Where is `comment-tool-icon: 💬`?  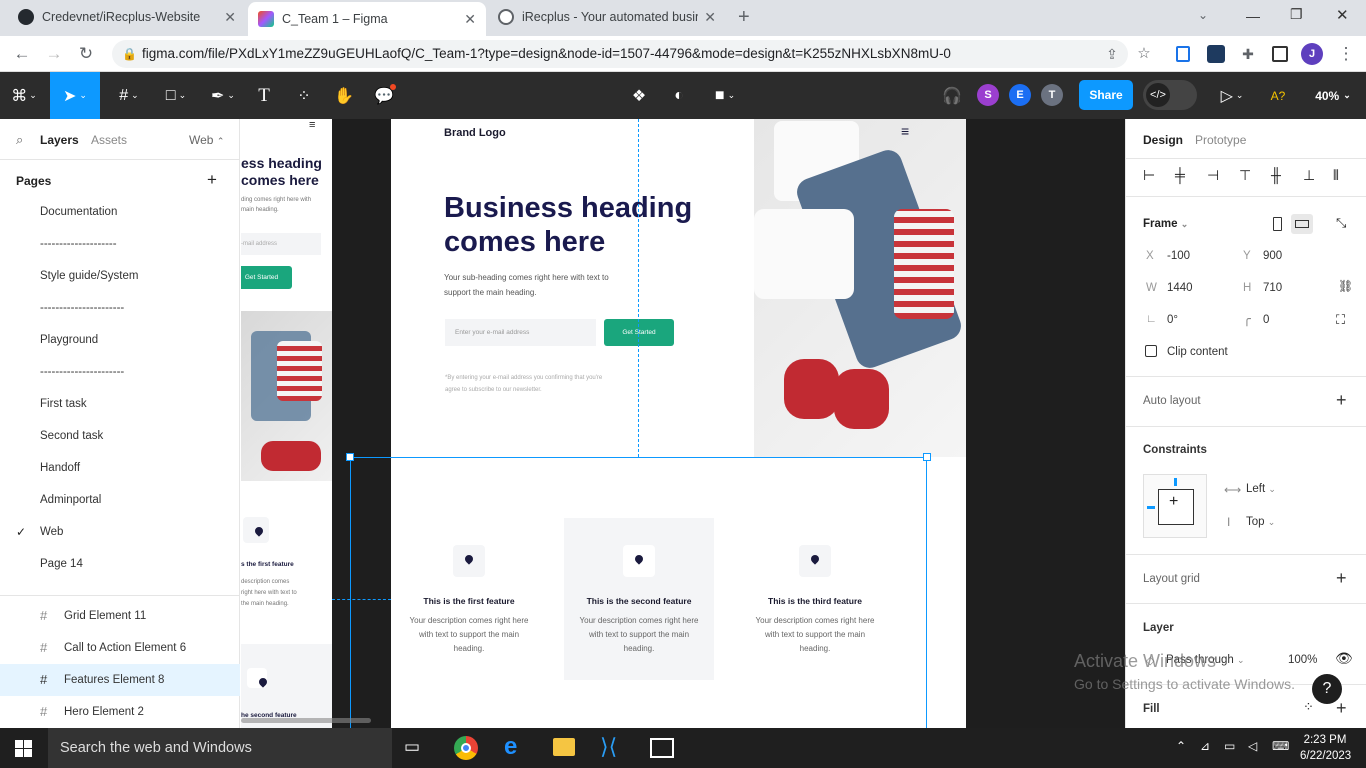 comment-tool-icon: 💬 is located at coordinates (384, 95).